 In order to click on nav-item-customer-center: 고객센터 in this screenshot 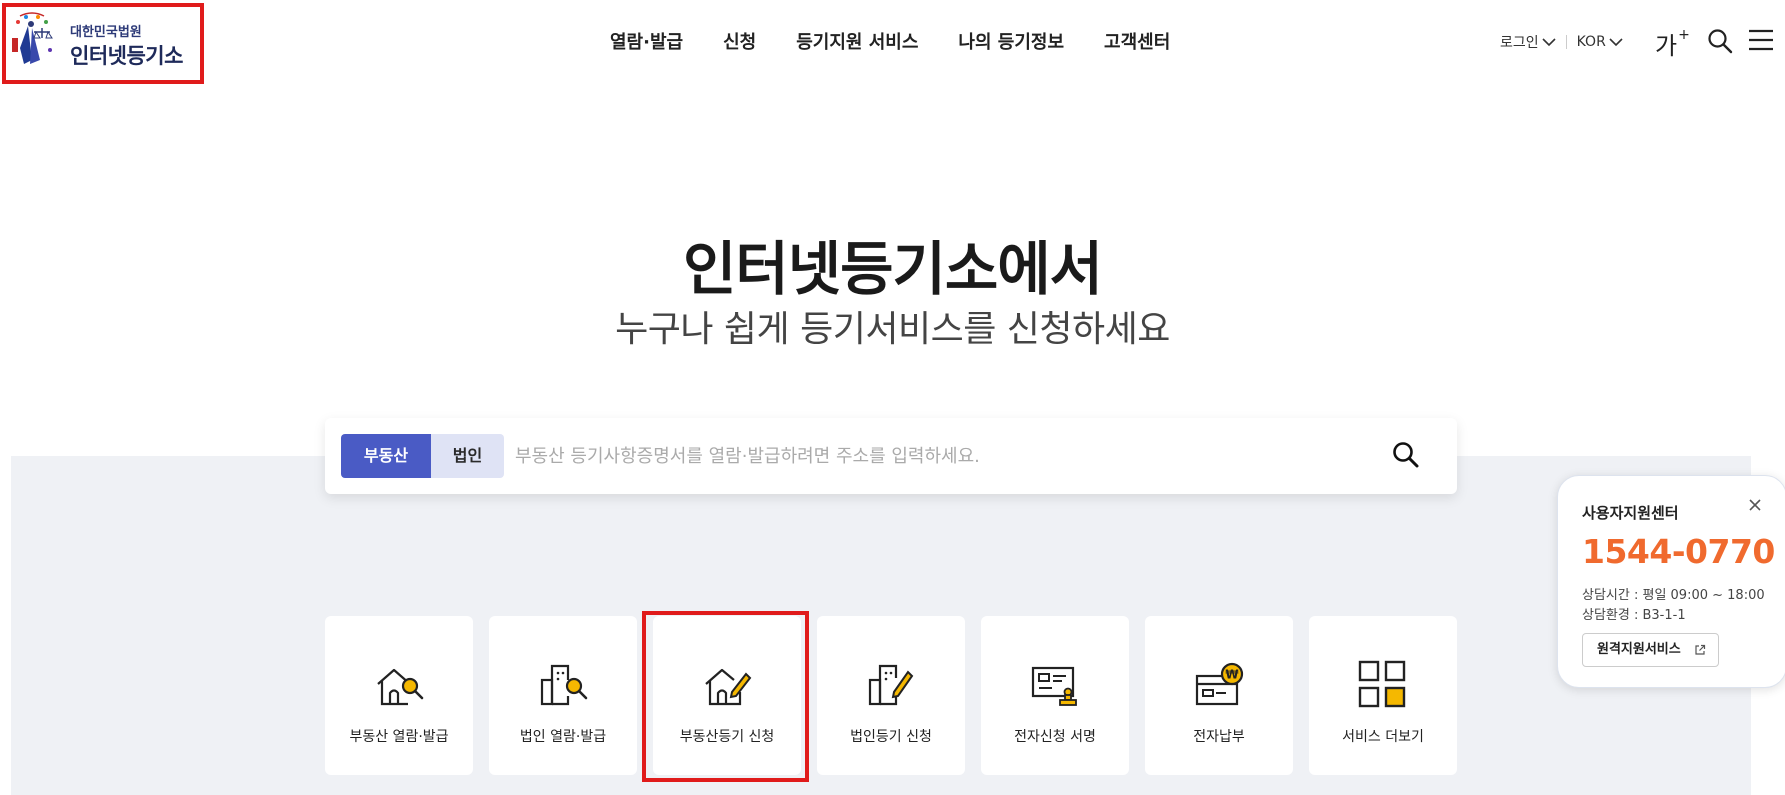, I will do `click(1137, 41)`.